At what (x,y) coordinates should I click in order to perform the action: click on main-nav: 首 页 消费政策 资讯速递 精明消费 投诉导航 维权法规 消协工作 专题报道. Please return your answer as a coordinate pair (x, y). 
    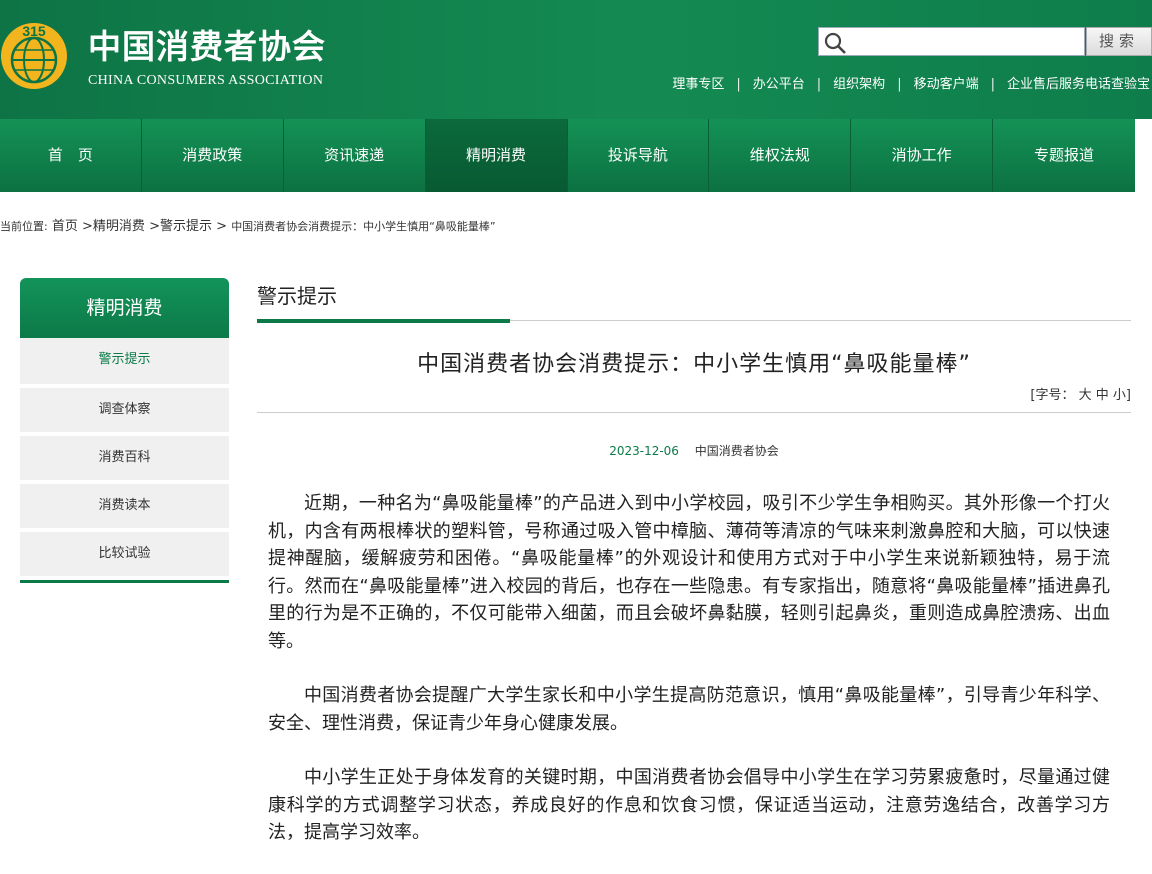
    Looking at the image, I should click on (567, 155).